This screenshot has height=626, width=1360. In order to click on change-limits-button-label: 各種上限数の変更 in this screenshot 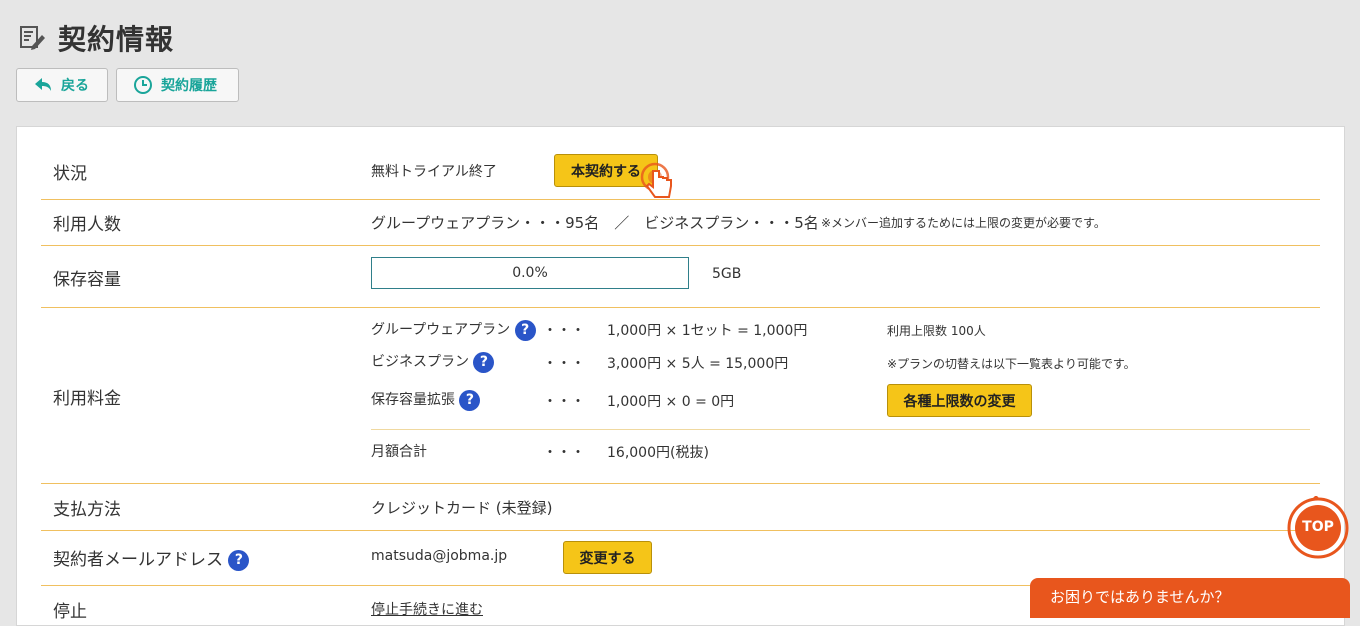, I will do `click(959, 401)`.